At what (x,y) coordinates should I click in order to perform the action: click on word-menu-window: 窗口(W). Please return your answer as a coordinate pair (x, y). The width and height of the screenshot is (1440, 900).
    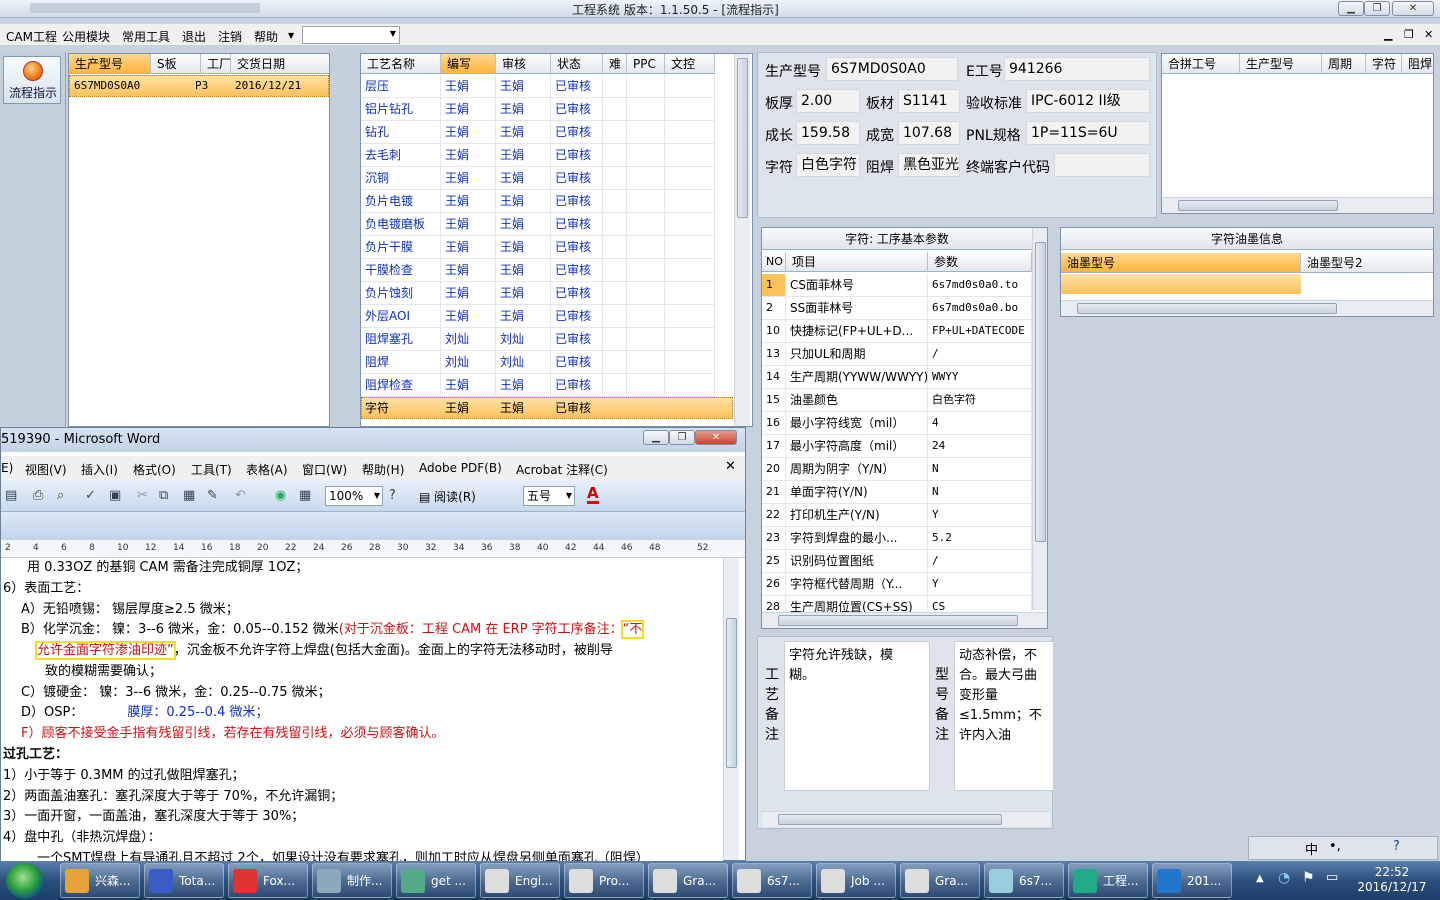
    Looking at the image, I should click on (324, 469).